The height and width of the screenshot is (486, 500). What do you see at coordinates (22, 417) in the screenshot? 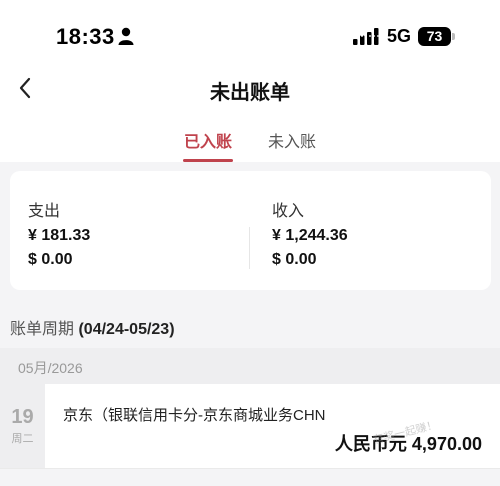
I see `transaction-day: 19` at bounding box center [22, 417].